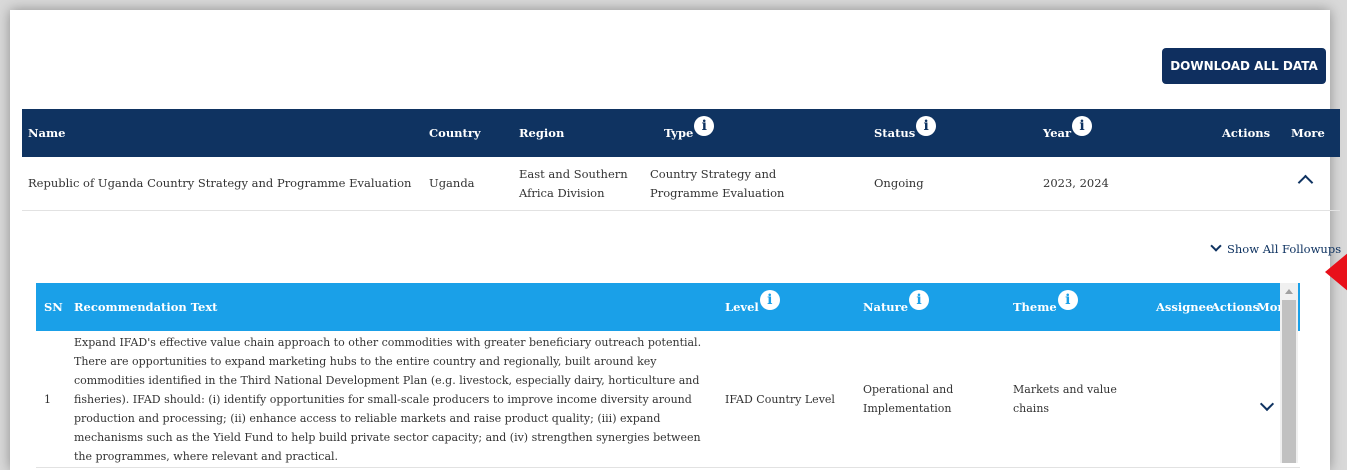 Image resolution: width=1347 pixels, height=470 pixels. What do you see at coordinates (541, 133) in the screenshot?
I see `header-region: Region` at bounding box center [541, 133].